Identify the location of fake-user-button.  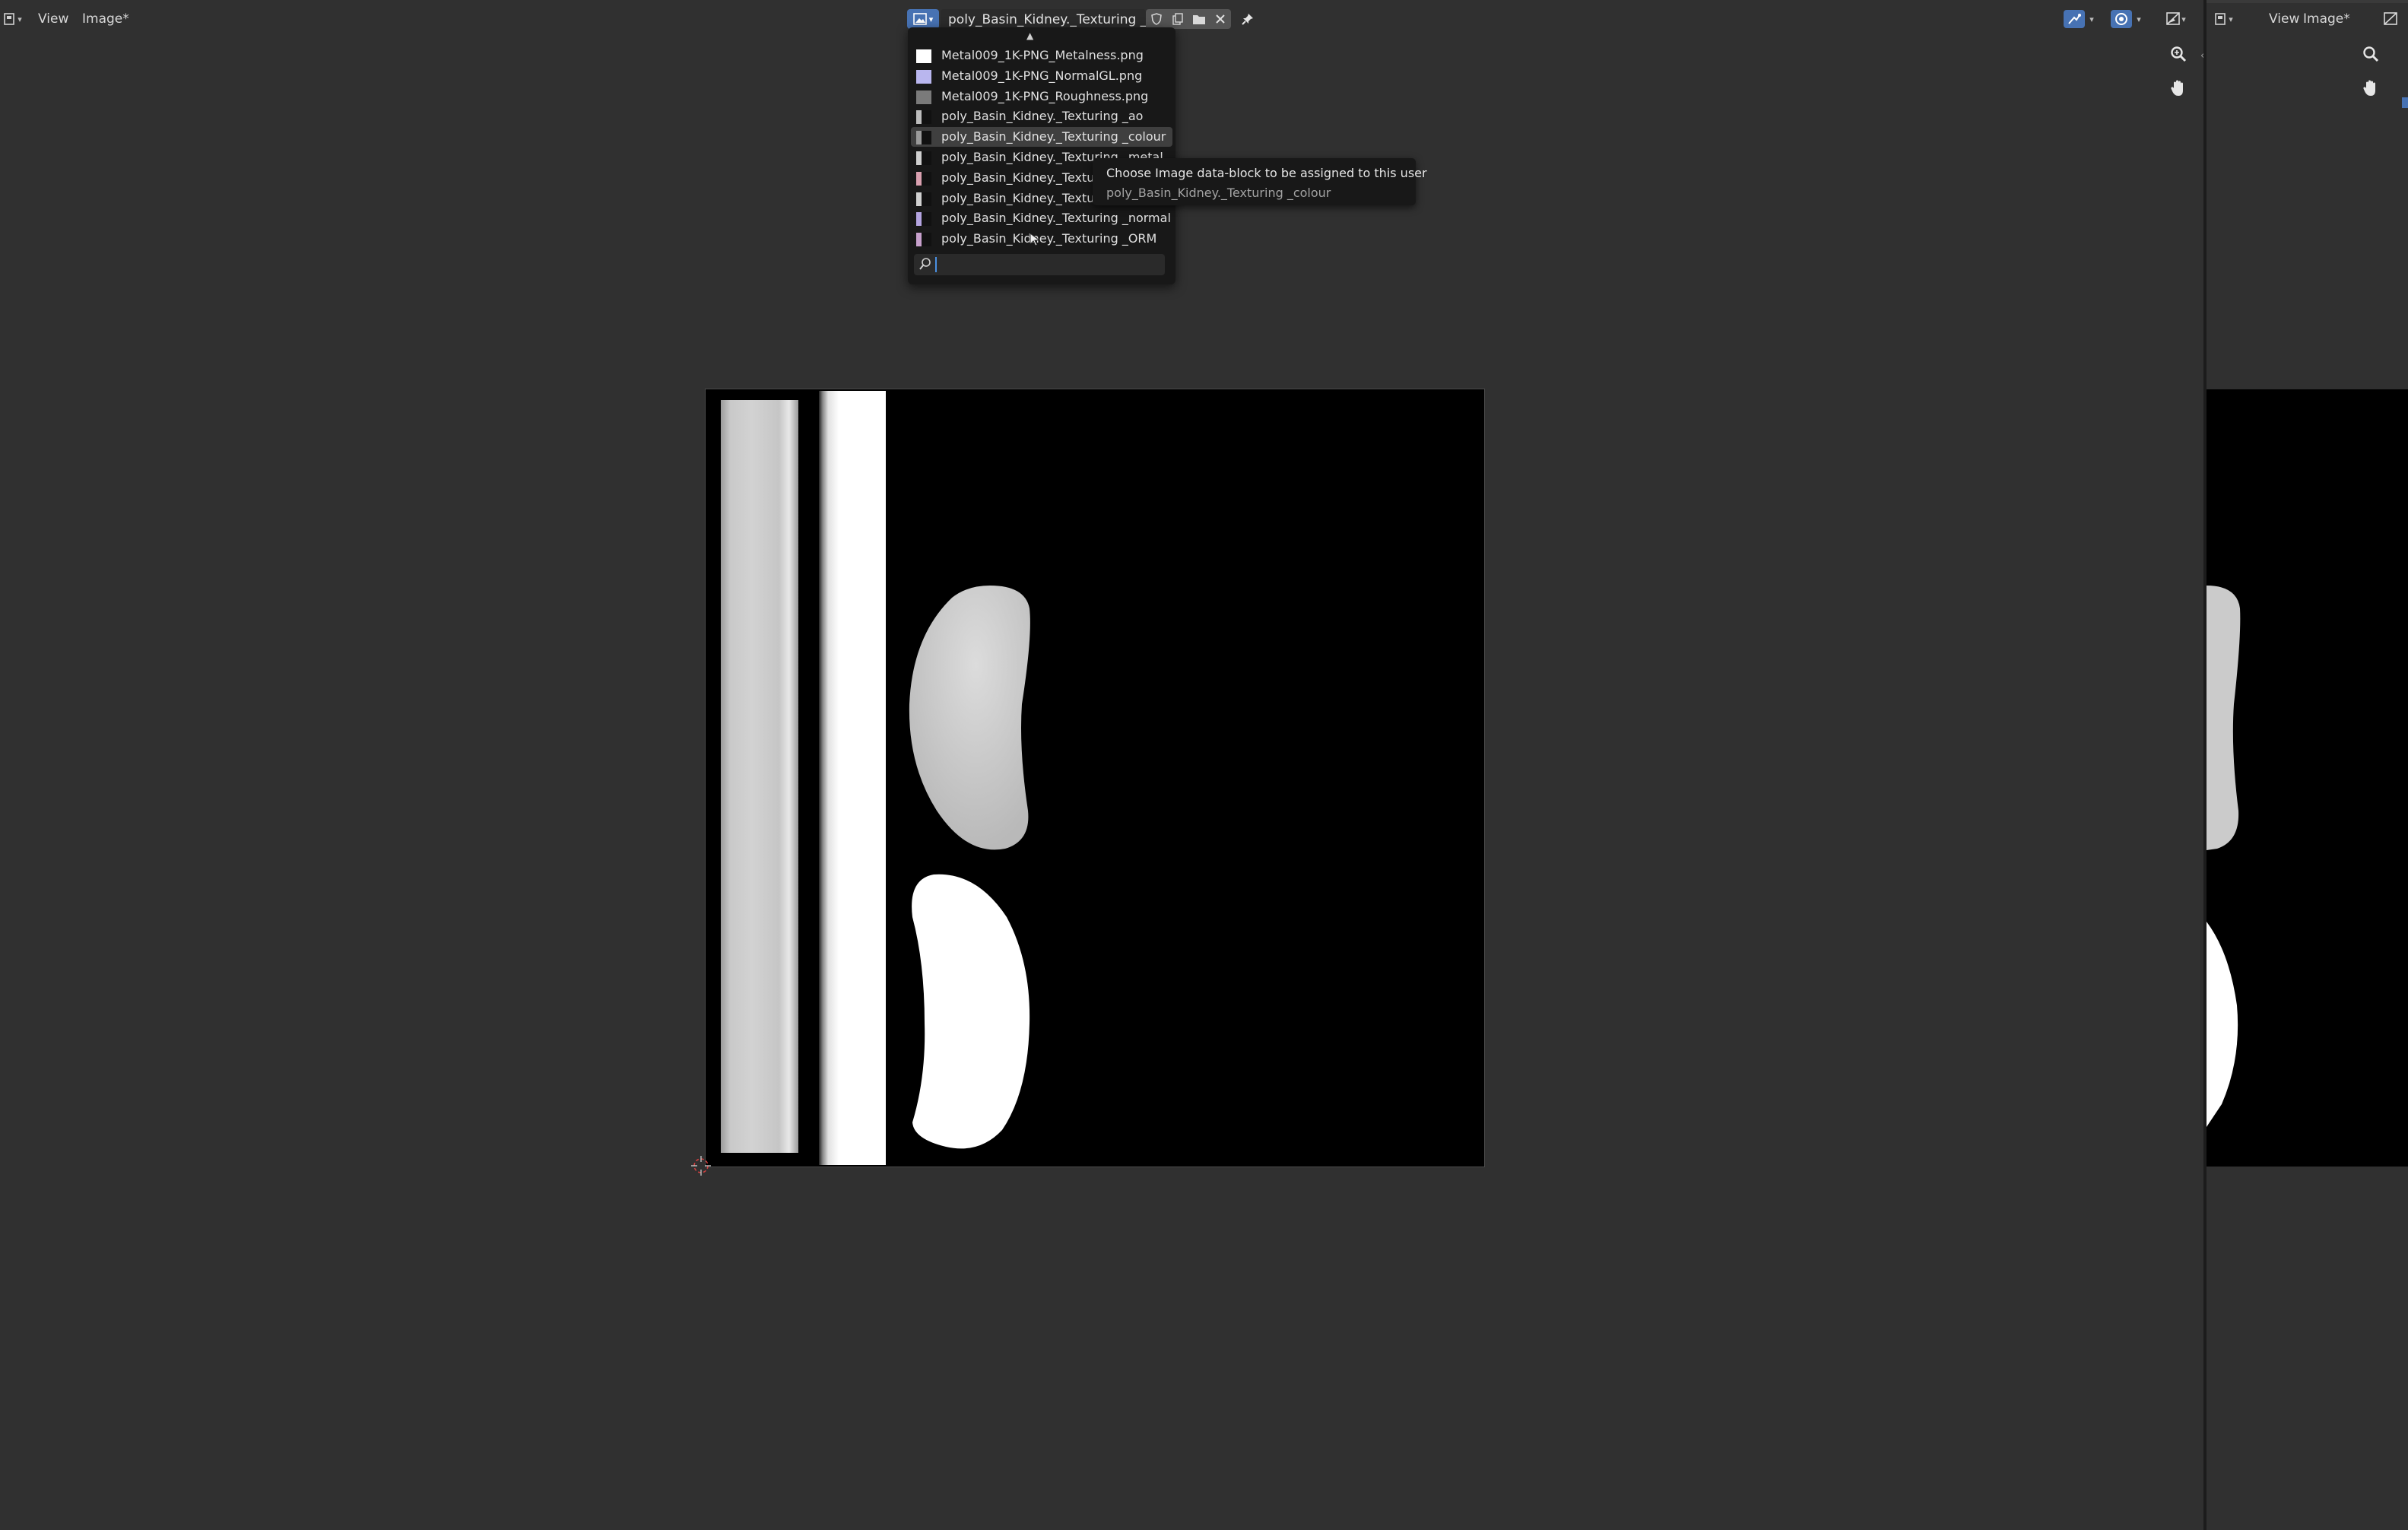
(1156, 19).